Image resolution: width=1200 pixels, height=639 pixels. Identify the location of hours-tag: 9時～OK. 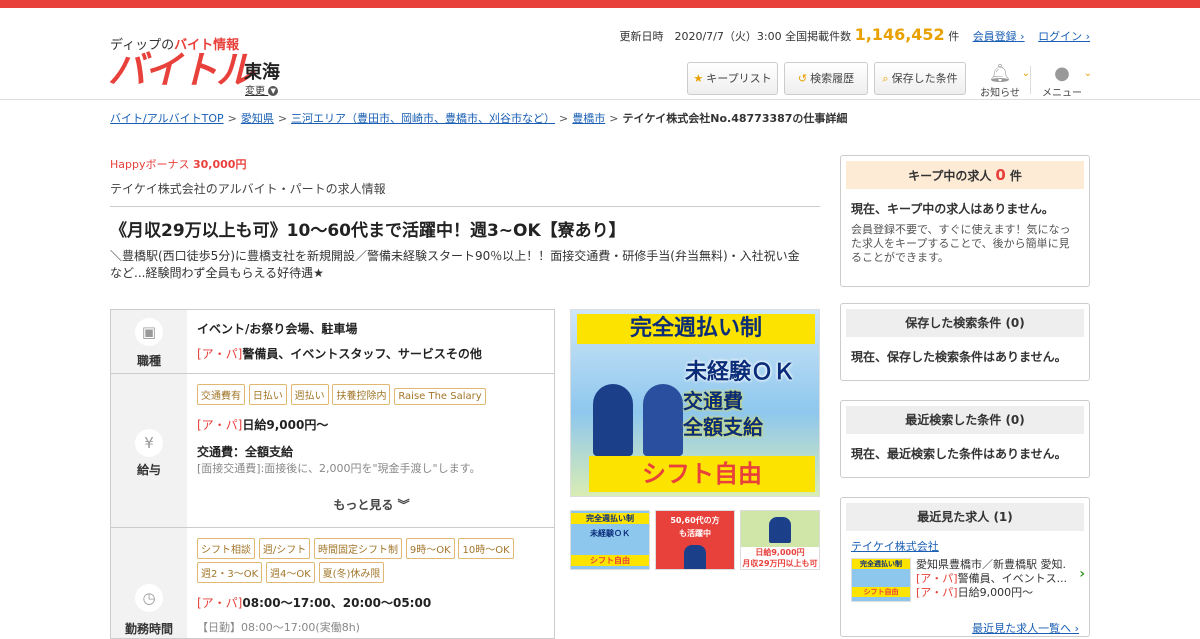
(430, 548).